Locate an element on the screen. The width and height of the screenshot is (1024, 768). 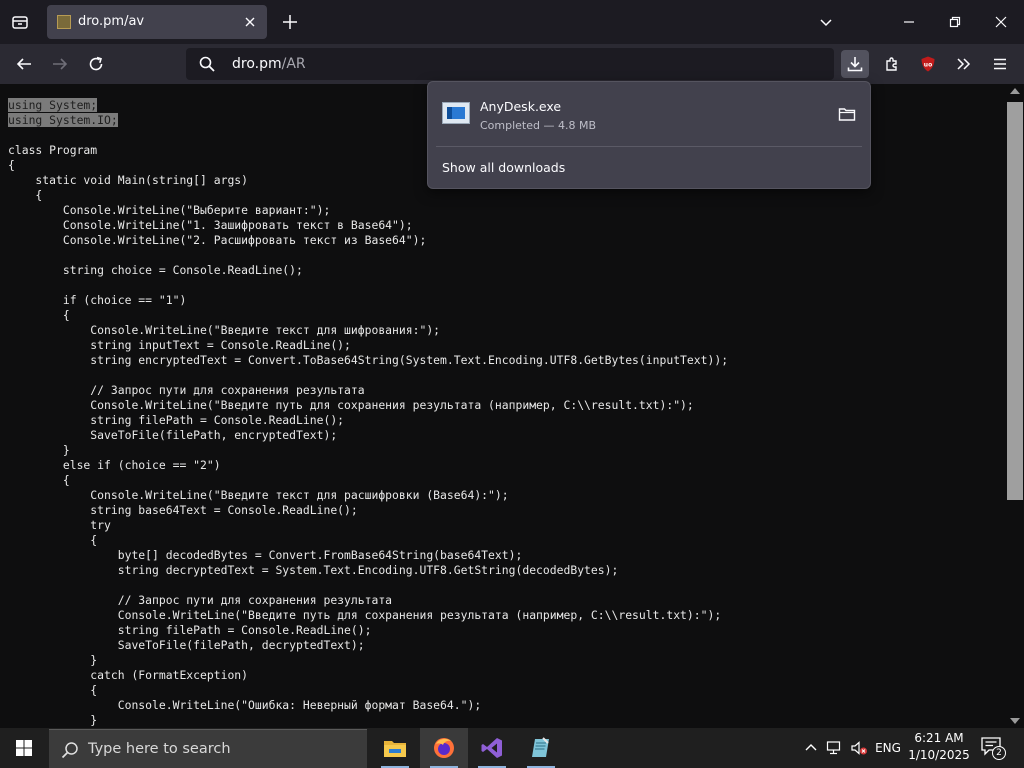
code-text: string inputText = Console.ReadLine(); is located at coordinates (179, 345).